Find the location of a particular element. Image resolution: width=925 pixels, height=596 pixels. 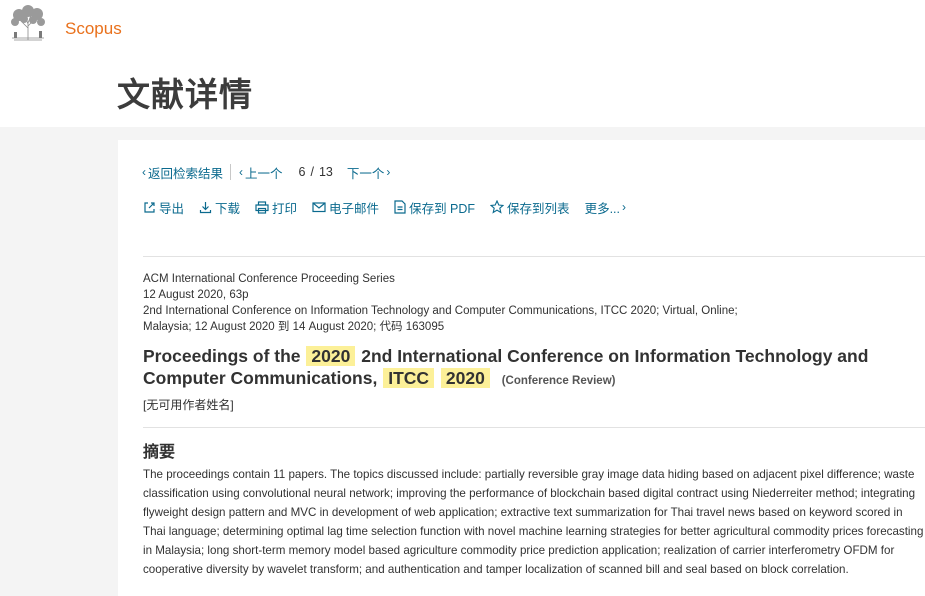

download-label: 下载 is located at coordinates (228, 208).